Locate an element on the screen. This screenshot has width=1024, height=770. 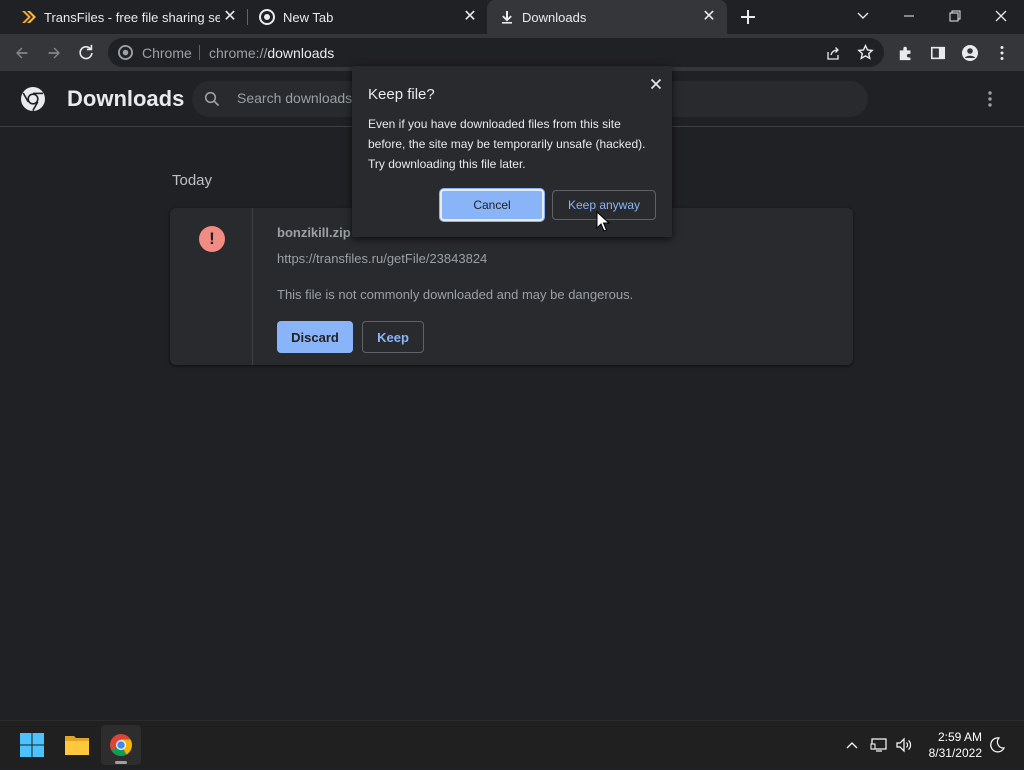
tab-title: Downloads is located at coordinates (554, 17).